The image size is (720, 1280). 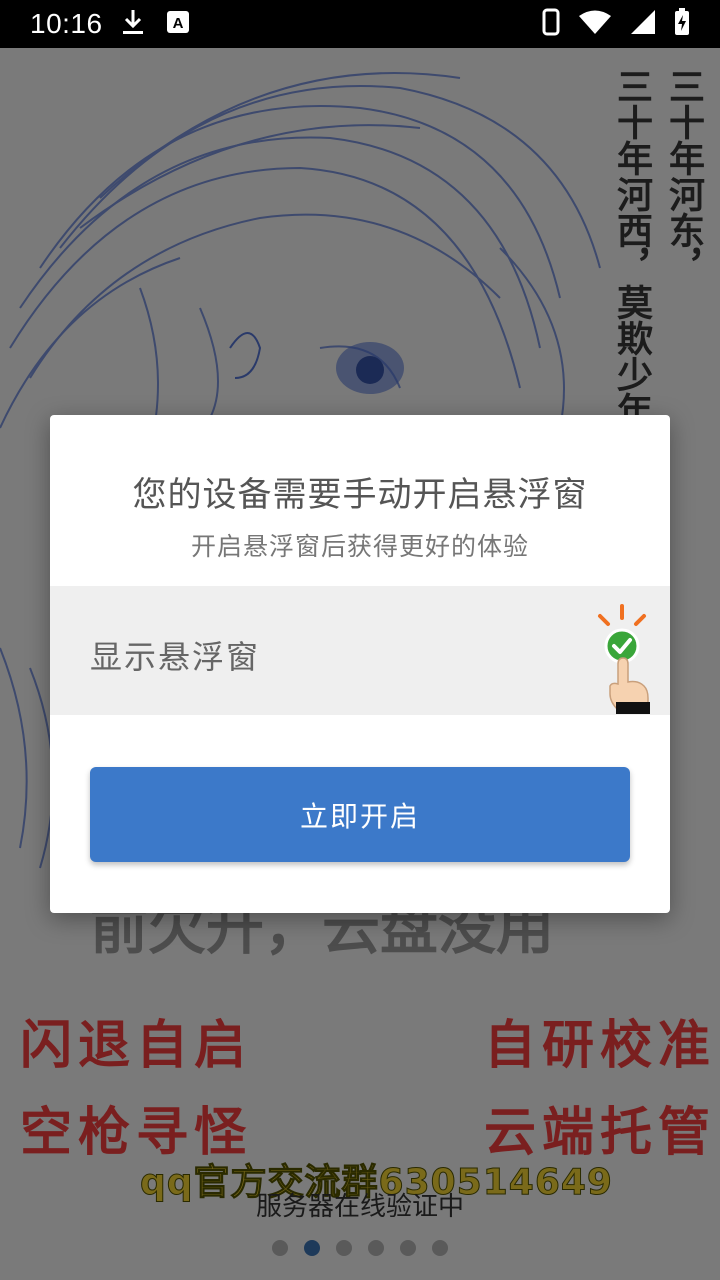 I want to click on slogan-2: 自研校准, so click(x=600, y=1045).